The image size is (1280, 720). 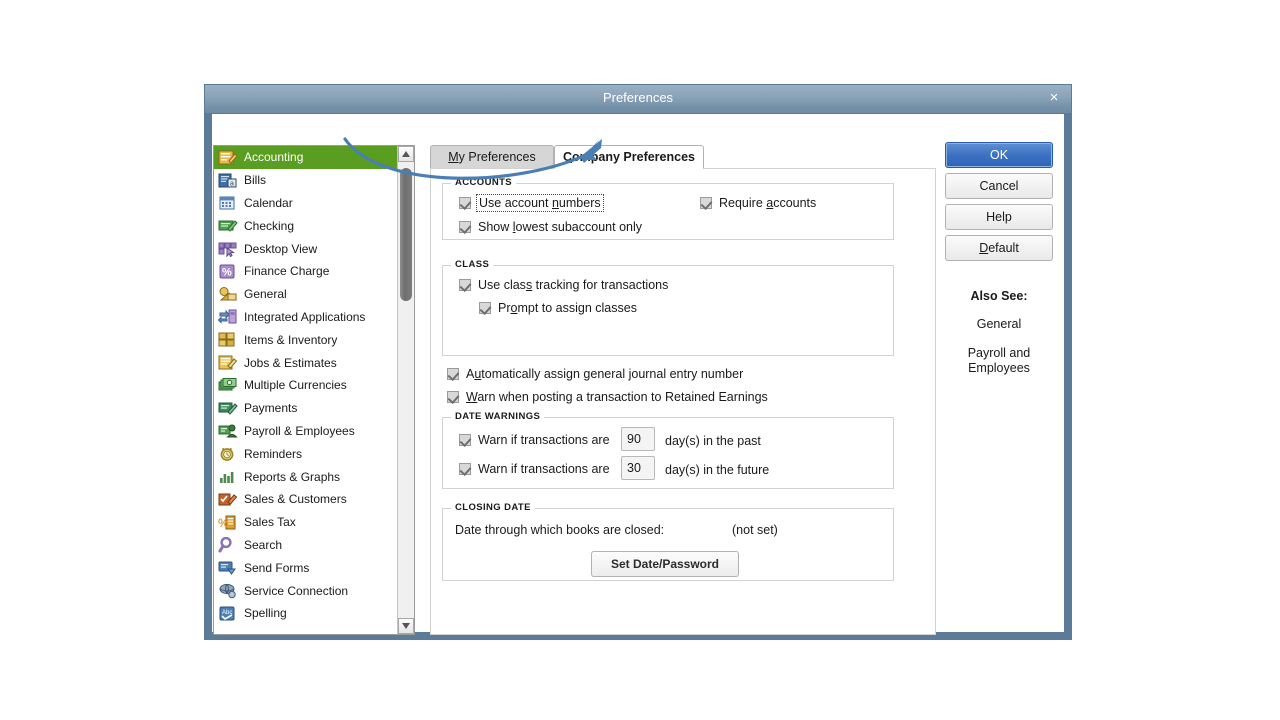 I want to click on warn-retained-earnings-checkbox, so click(x=453, y=397).